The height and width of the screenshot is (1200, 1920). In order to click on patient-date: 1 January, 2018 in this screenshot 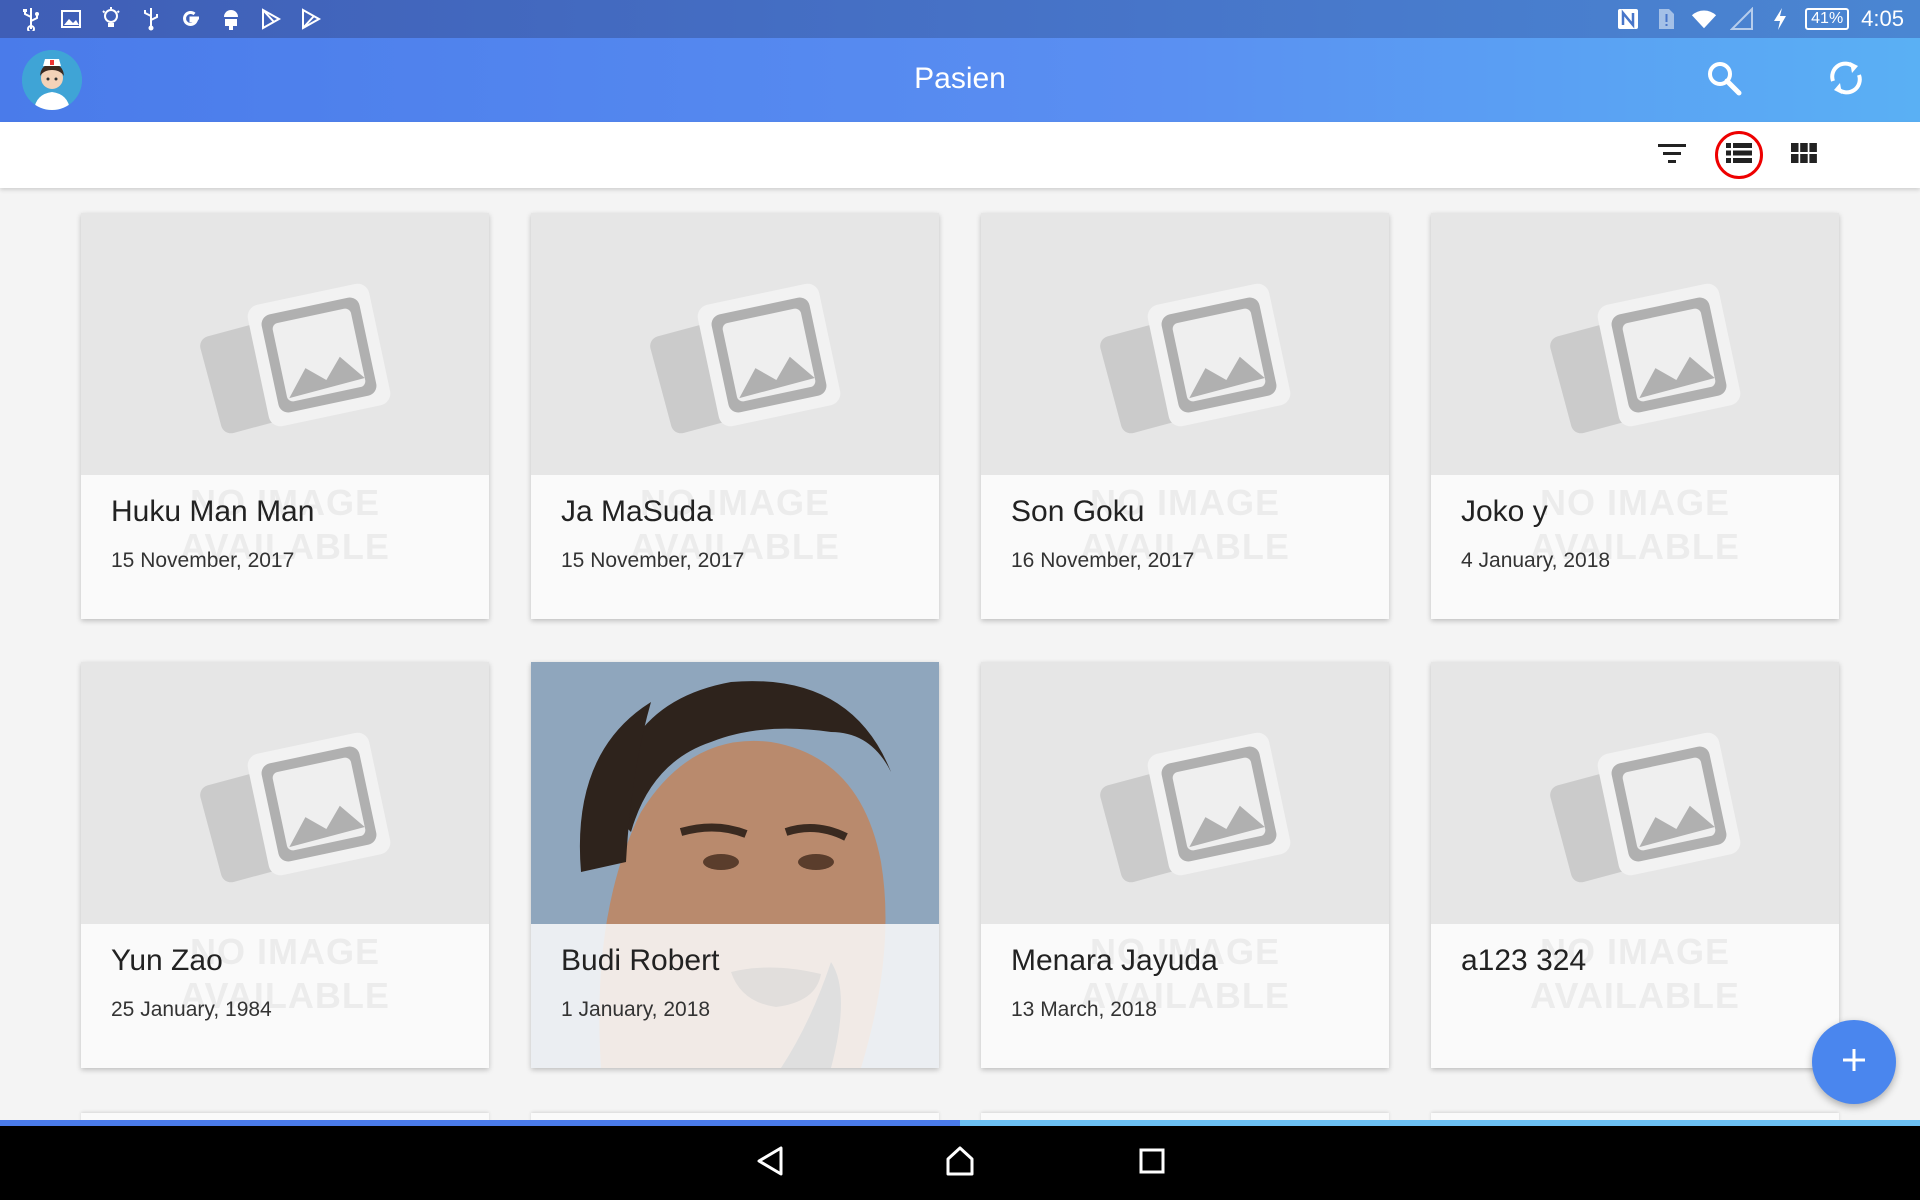, I will do `click(636, 1009)`.